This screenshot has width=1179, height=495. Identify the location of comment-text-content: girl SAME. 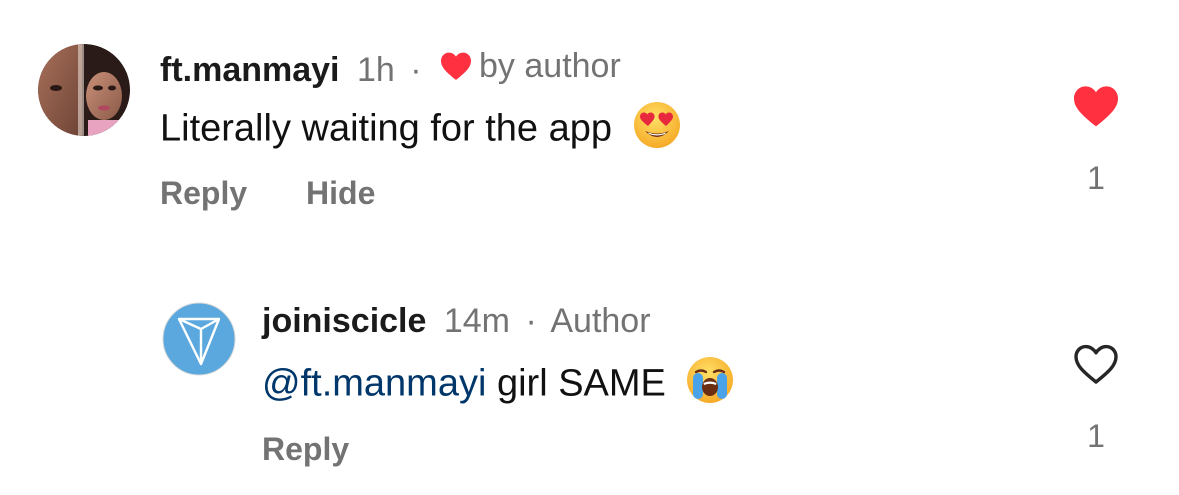
(581, 383).